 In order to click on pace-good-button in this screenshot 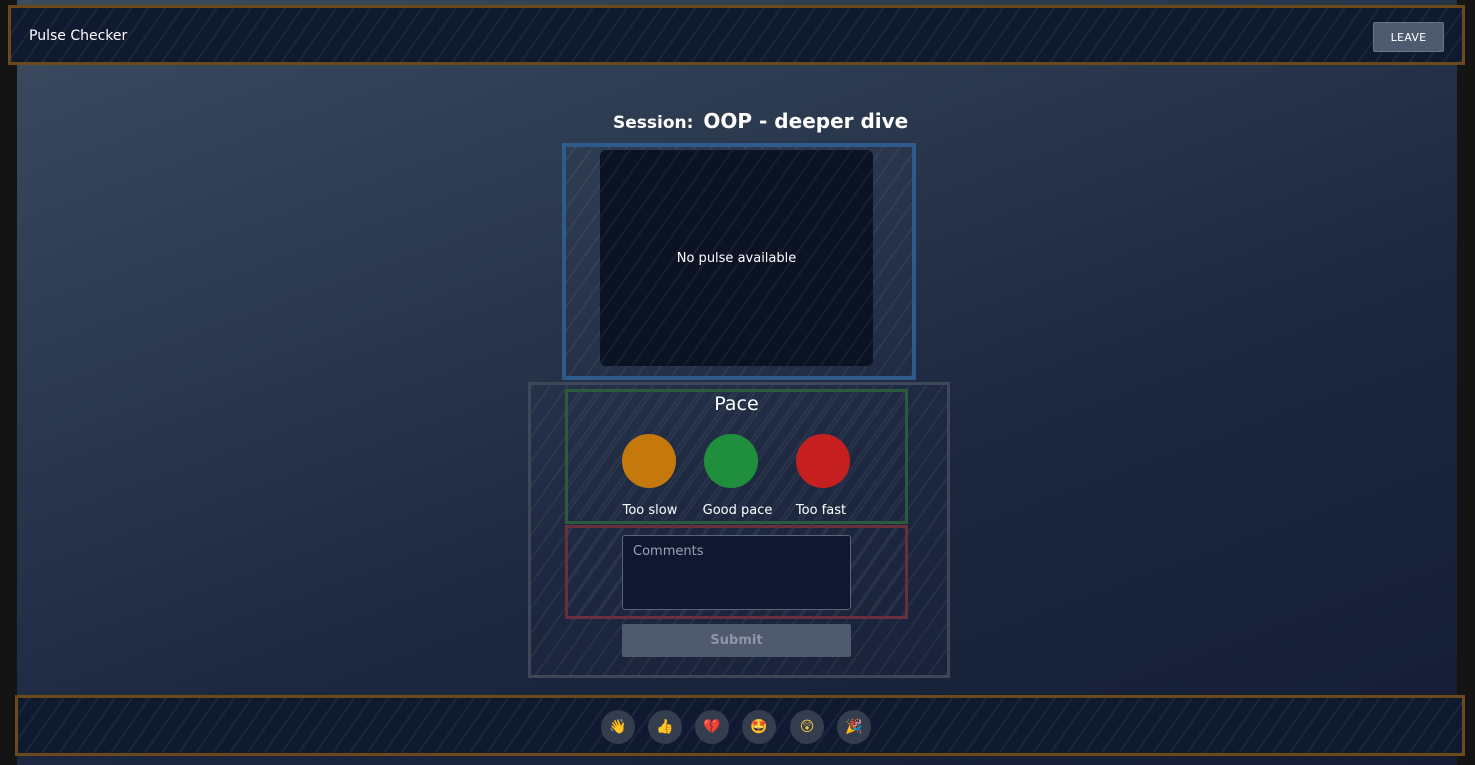, I will do `click(731, 461)`.